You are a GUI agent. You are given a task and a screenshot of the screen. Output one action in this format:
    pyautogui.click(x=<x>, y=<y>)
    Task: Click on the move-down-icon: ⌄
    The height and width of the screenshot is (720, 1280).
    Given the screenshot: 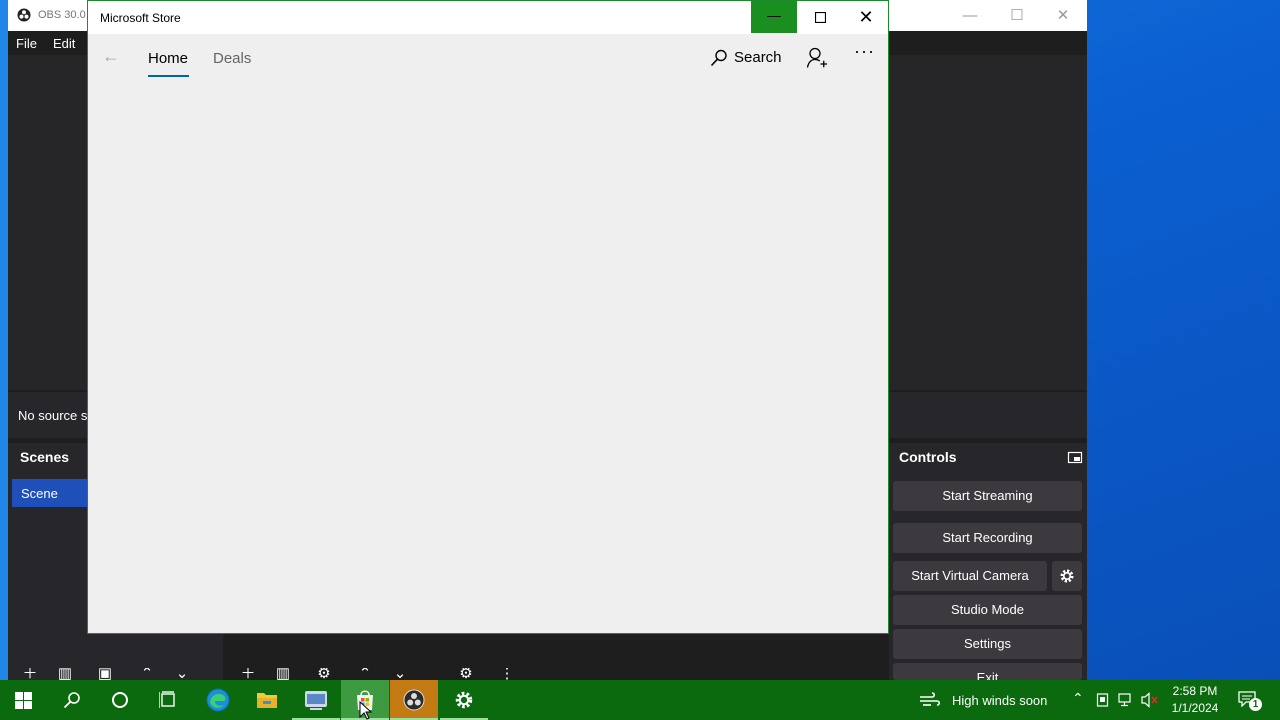 What is the action you would take?
    pyautogui.click(x=182, y=674)
    